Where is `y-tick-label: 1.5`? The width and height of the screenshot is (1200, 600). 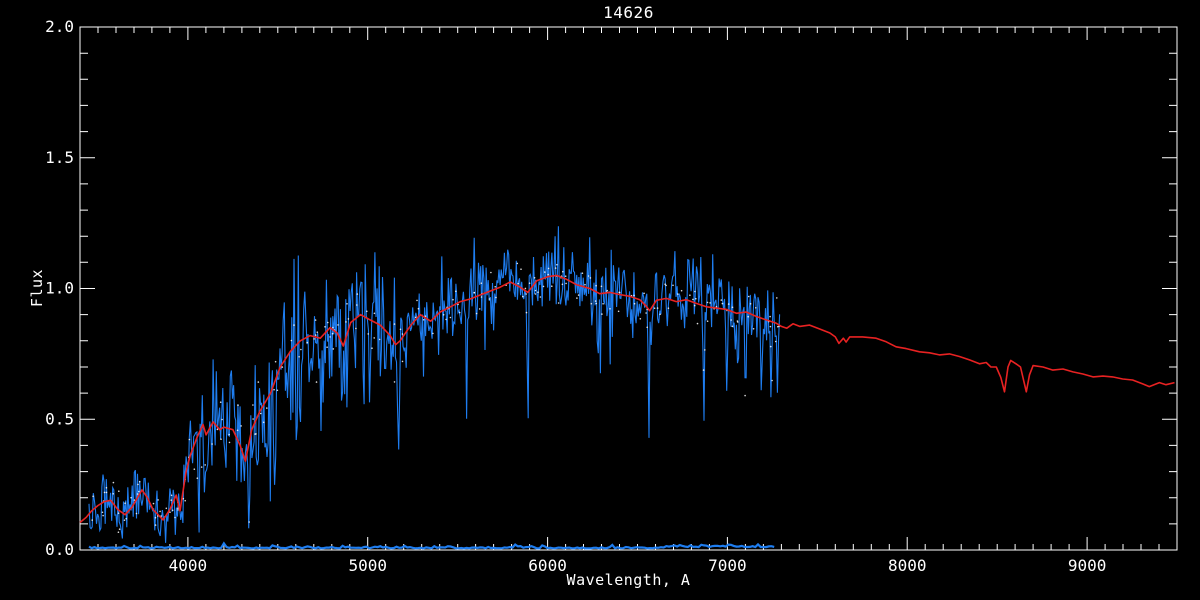 y-tick-label: 1.5 is located at coordinates (59, 157).